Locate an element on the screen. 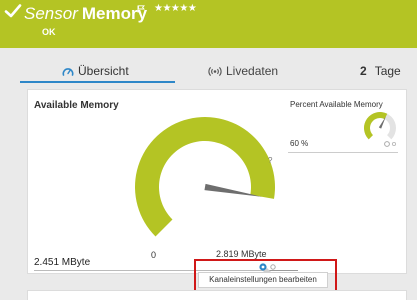 The height and width of the screenshot is (300, 417). checkmark-icon is located at coordinates (13, 11).